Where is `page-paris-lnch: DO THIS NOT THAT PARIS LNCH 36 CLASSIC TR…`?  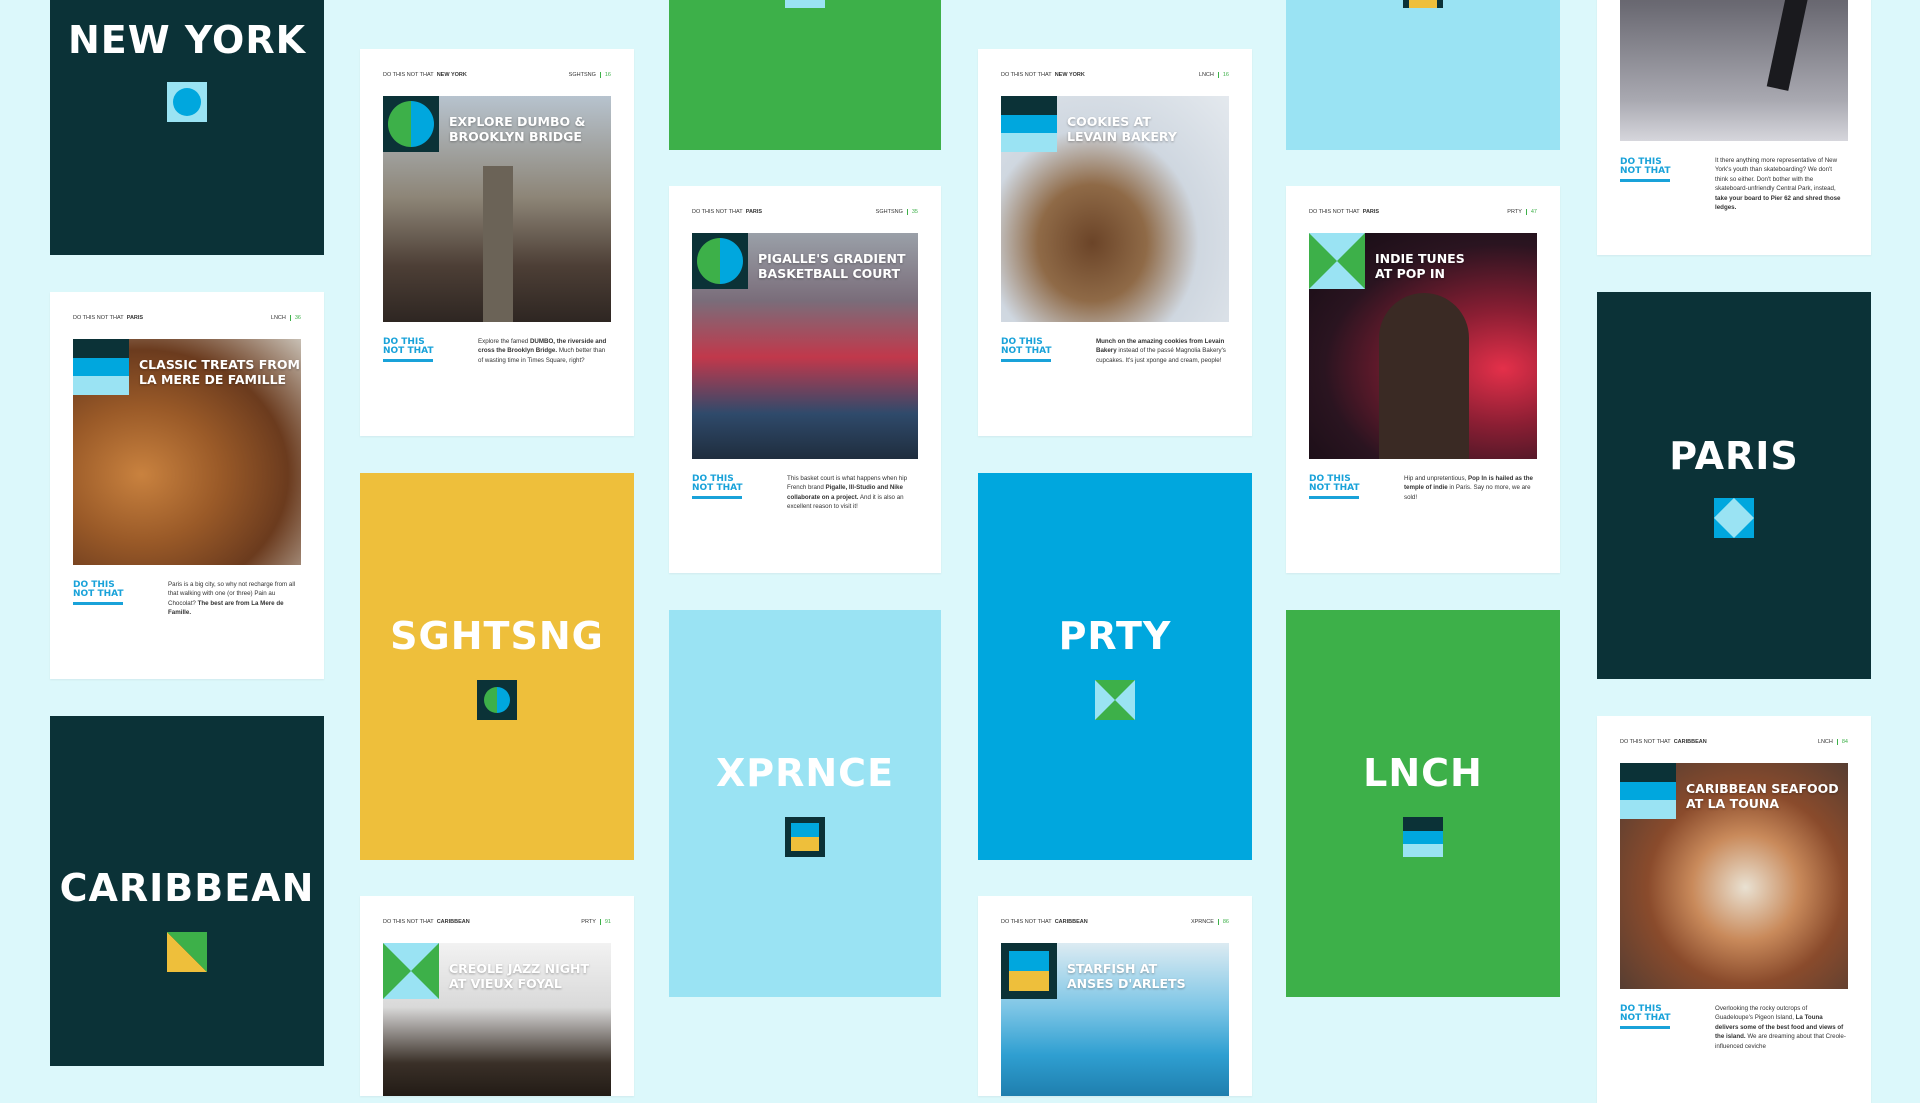
page-paris-lnch: DO THIS NOT THAT PARIS LNCH 36 CLASSIC TR… is located at coordinates (187, 485).